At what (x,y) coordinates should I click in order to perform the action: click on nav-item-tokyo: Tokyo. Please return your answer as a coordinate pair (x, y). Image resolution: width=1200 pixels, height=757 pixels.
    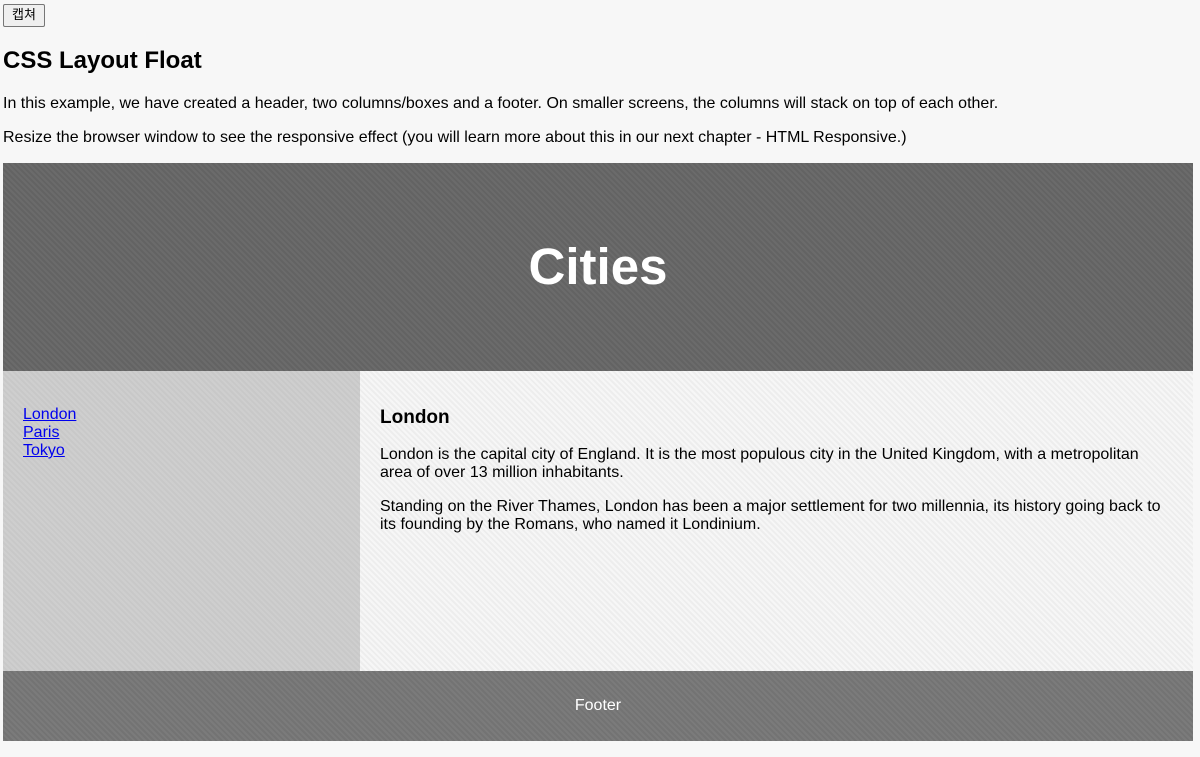
    Looking at the image, I should click on (181, 451).